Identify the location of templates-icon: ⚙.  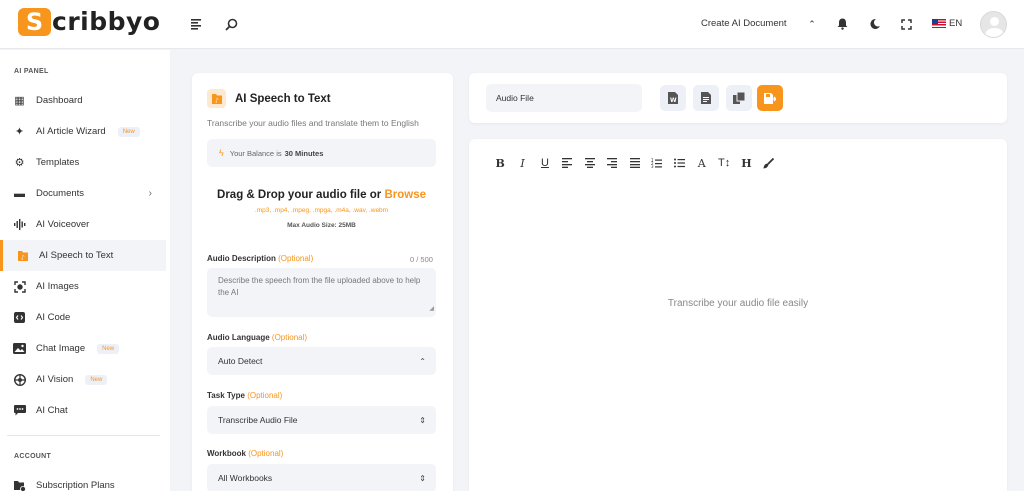
(19, 163).